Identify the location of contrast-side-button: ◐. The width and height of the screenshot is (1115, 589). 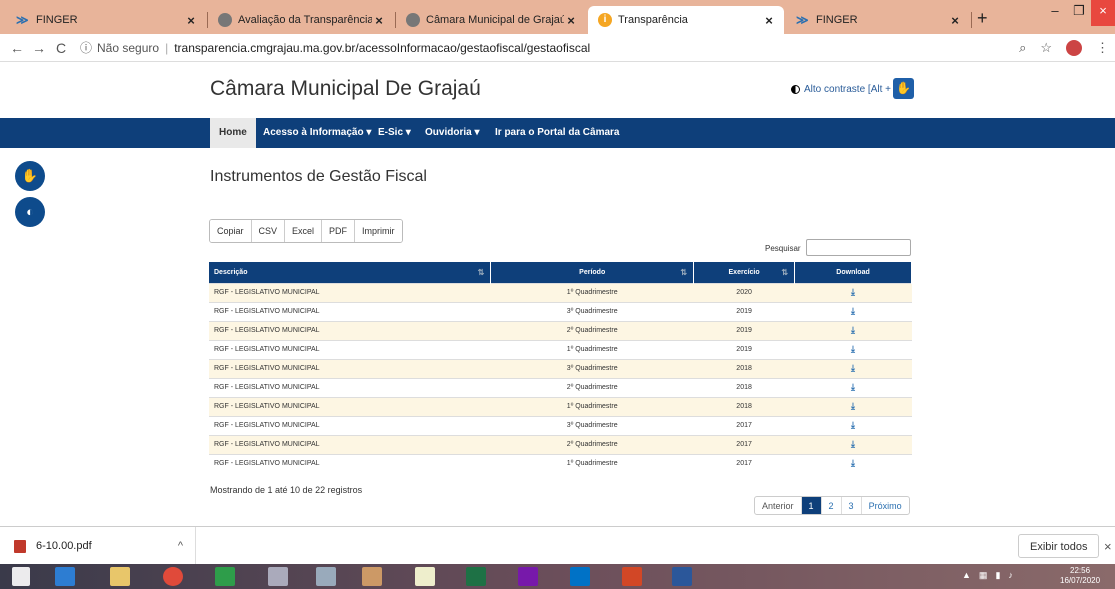
(30, 212).